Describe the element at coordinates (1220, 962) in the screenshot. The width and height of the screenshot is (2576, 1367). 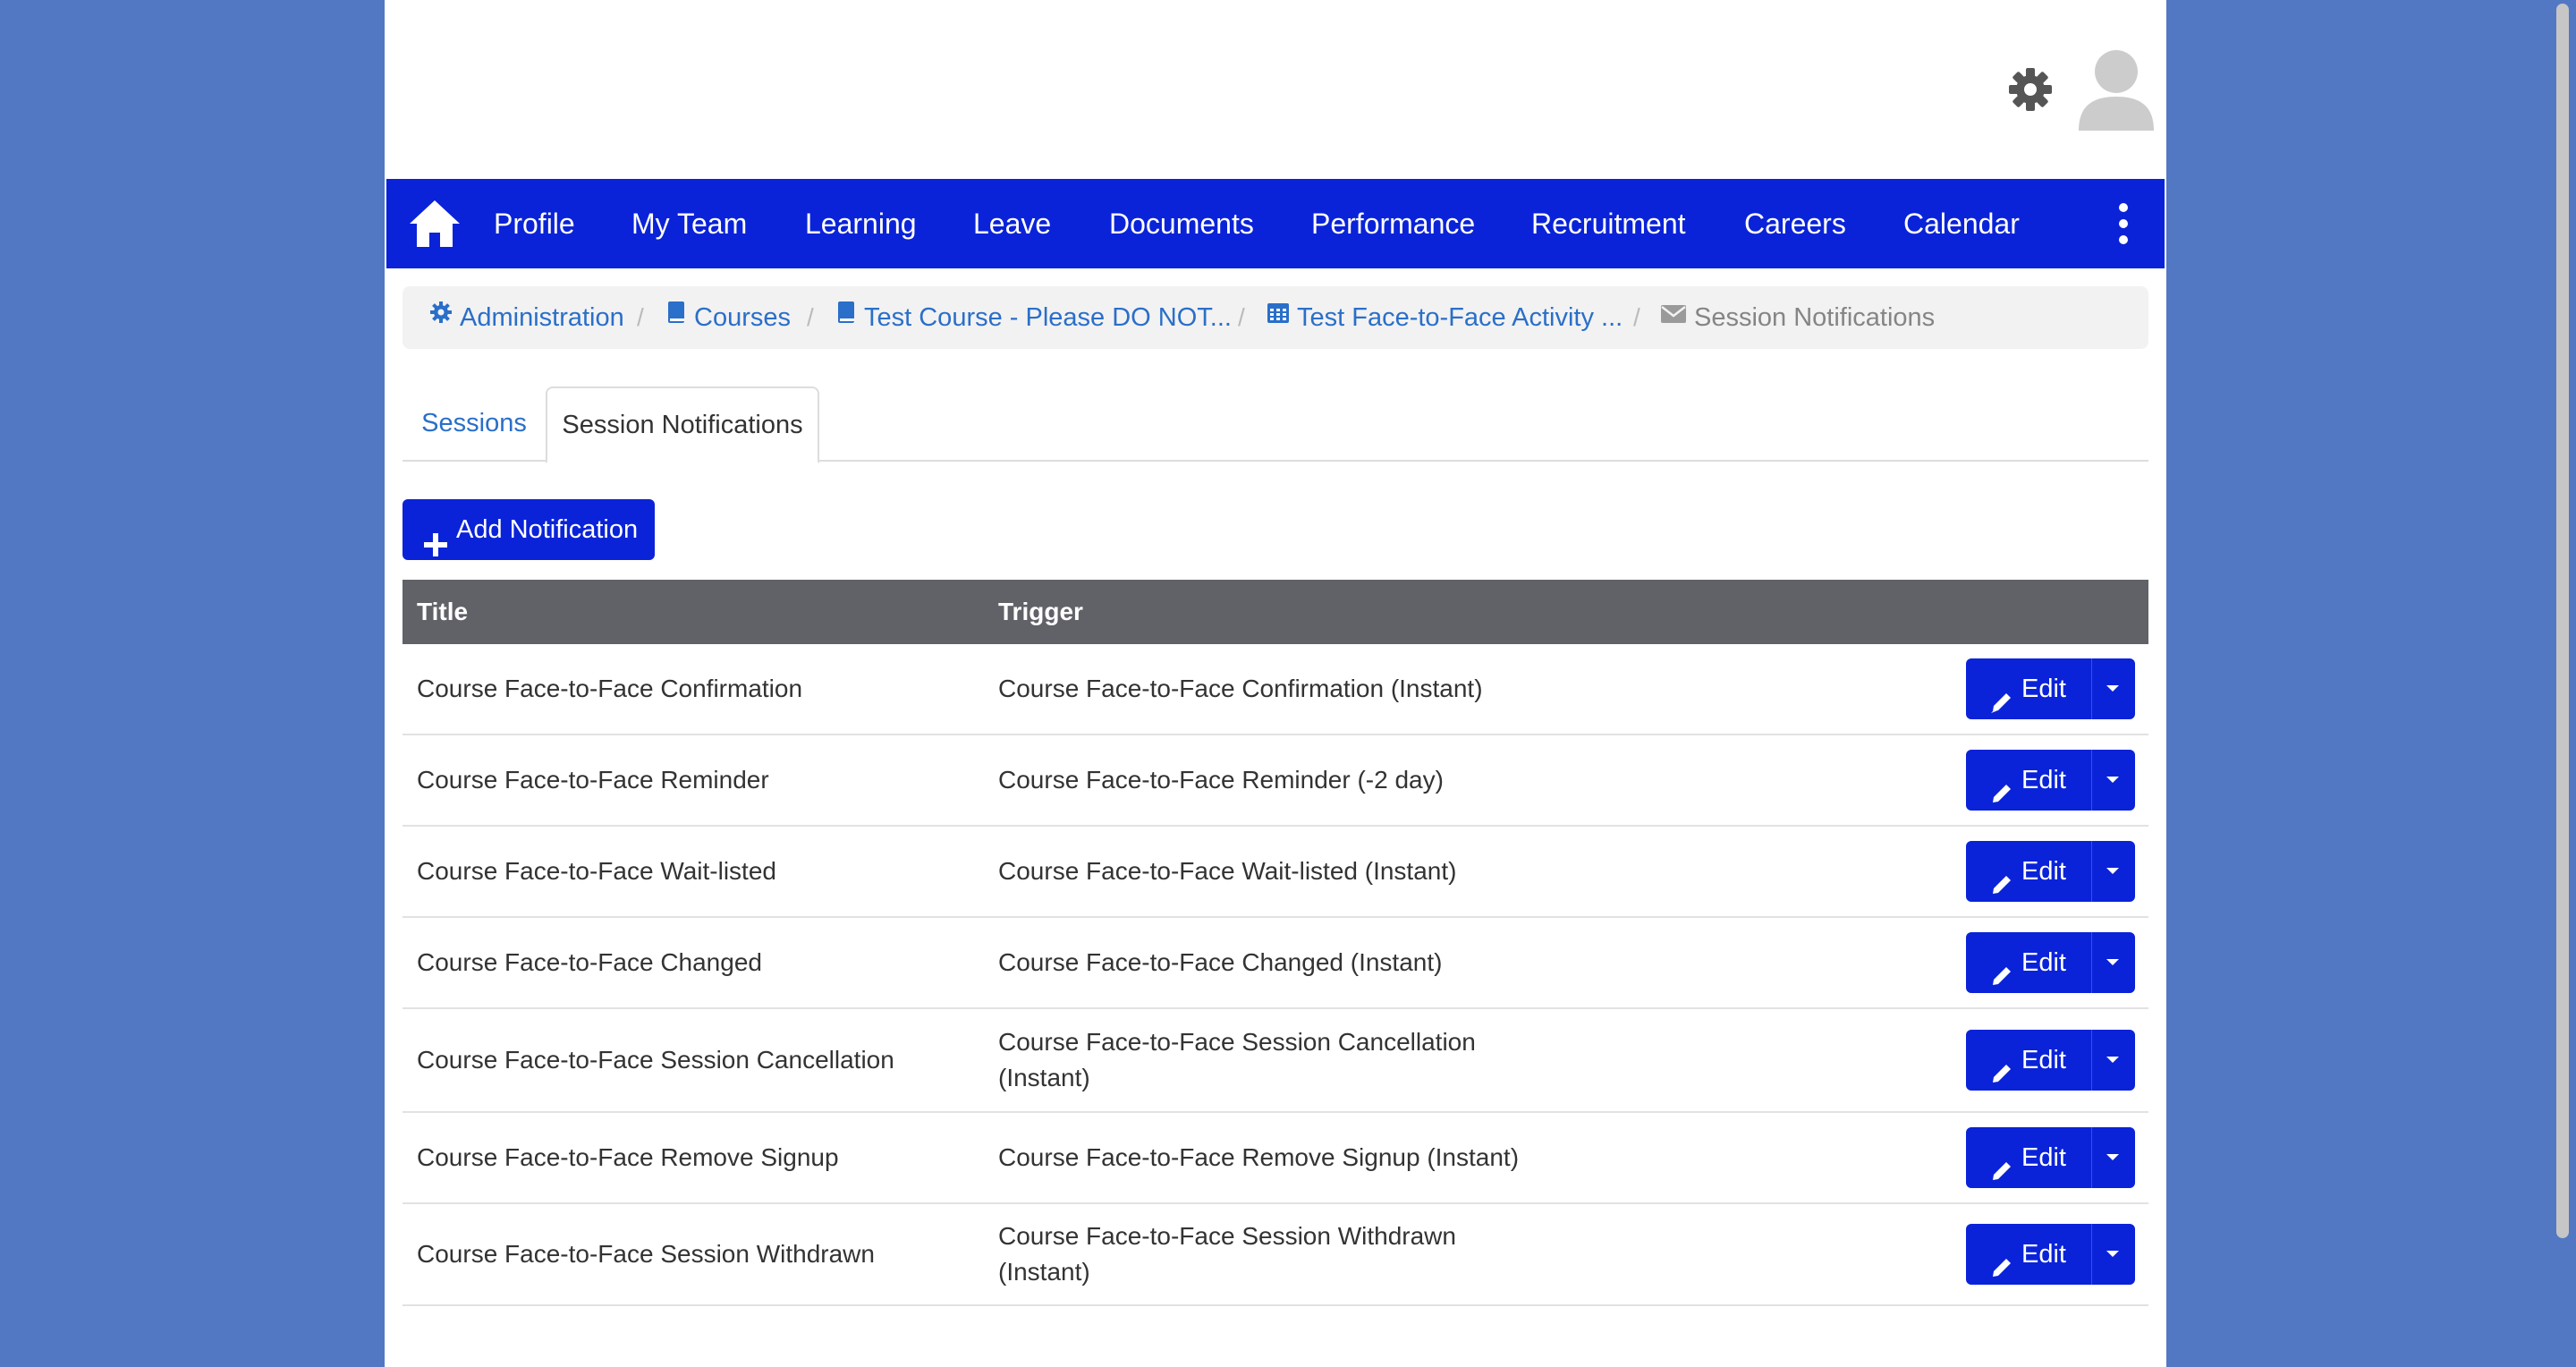
I see `notification-trigger: Course Face-to-Face Changed (Instant)` at that location.